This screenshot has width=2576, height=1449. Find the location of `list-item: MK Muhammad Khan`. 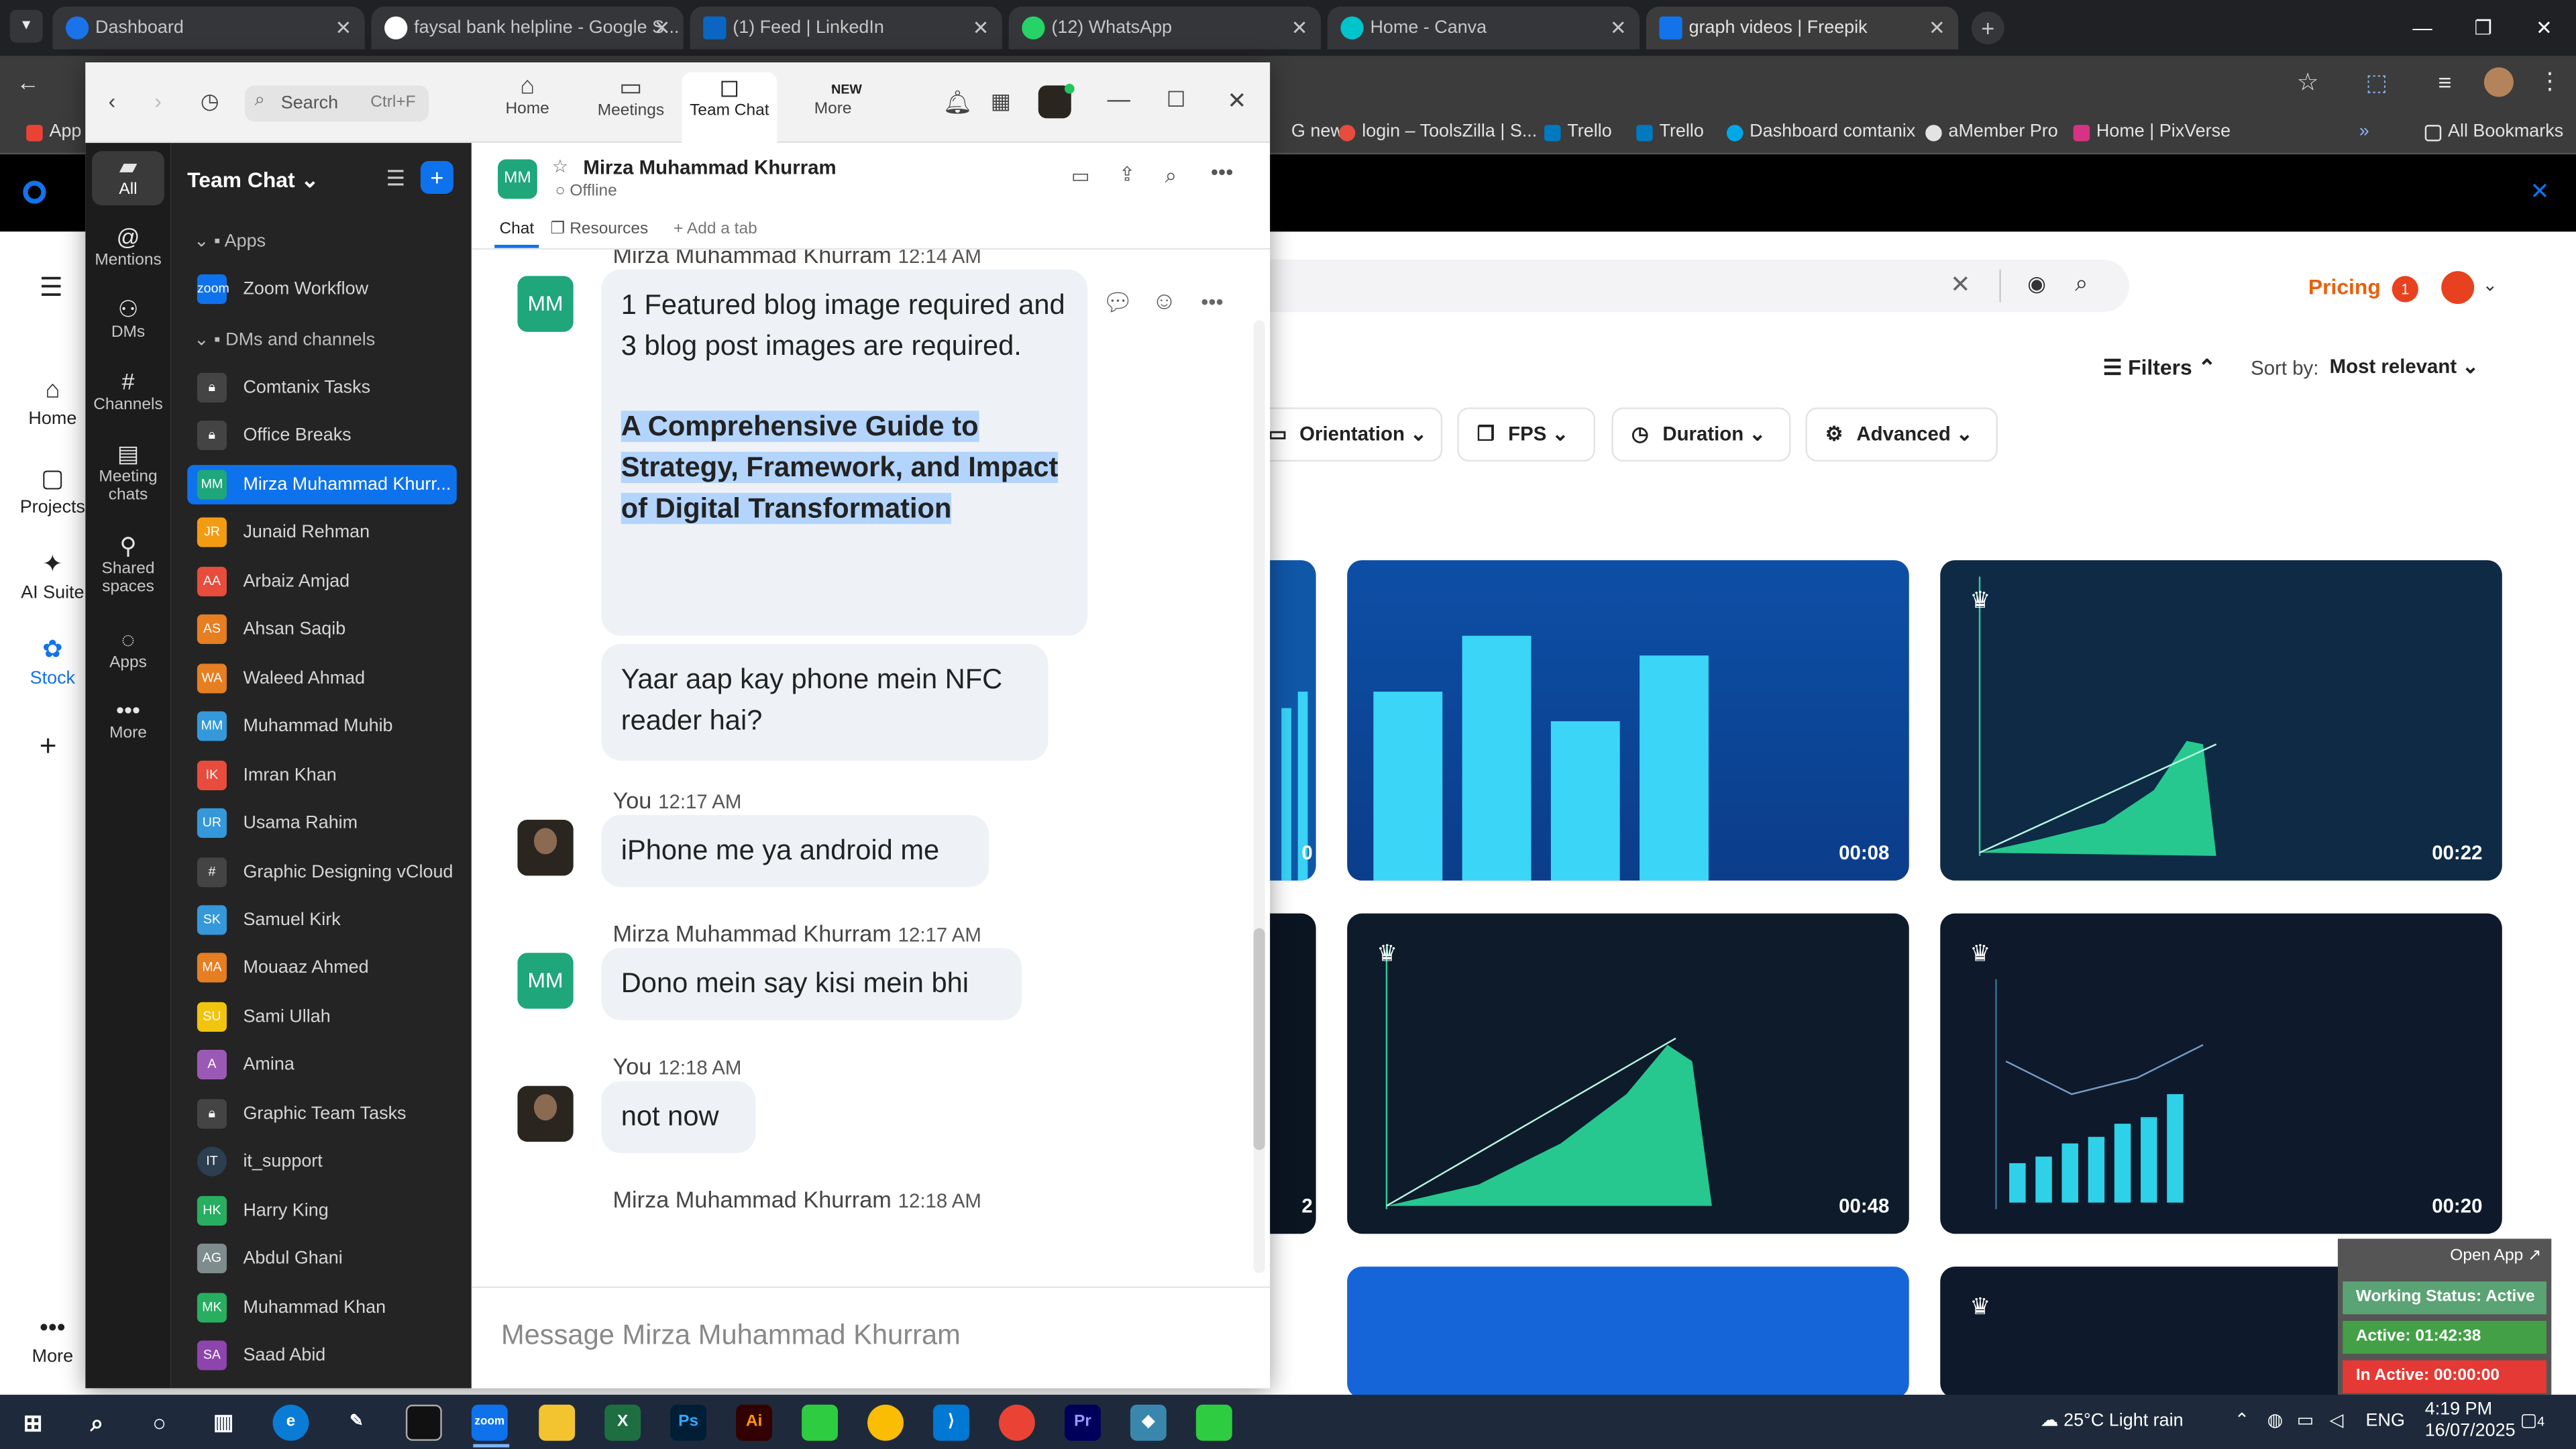

list-item: MK Muhammad Khan is located at coordinates (322, 1308).